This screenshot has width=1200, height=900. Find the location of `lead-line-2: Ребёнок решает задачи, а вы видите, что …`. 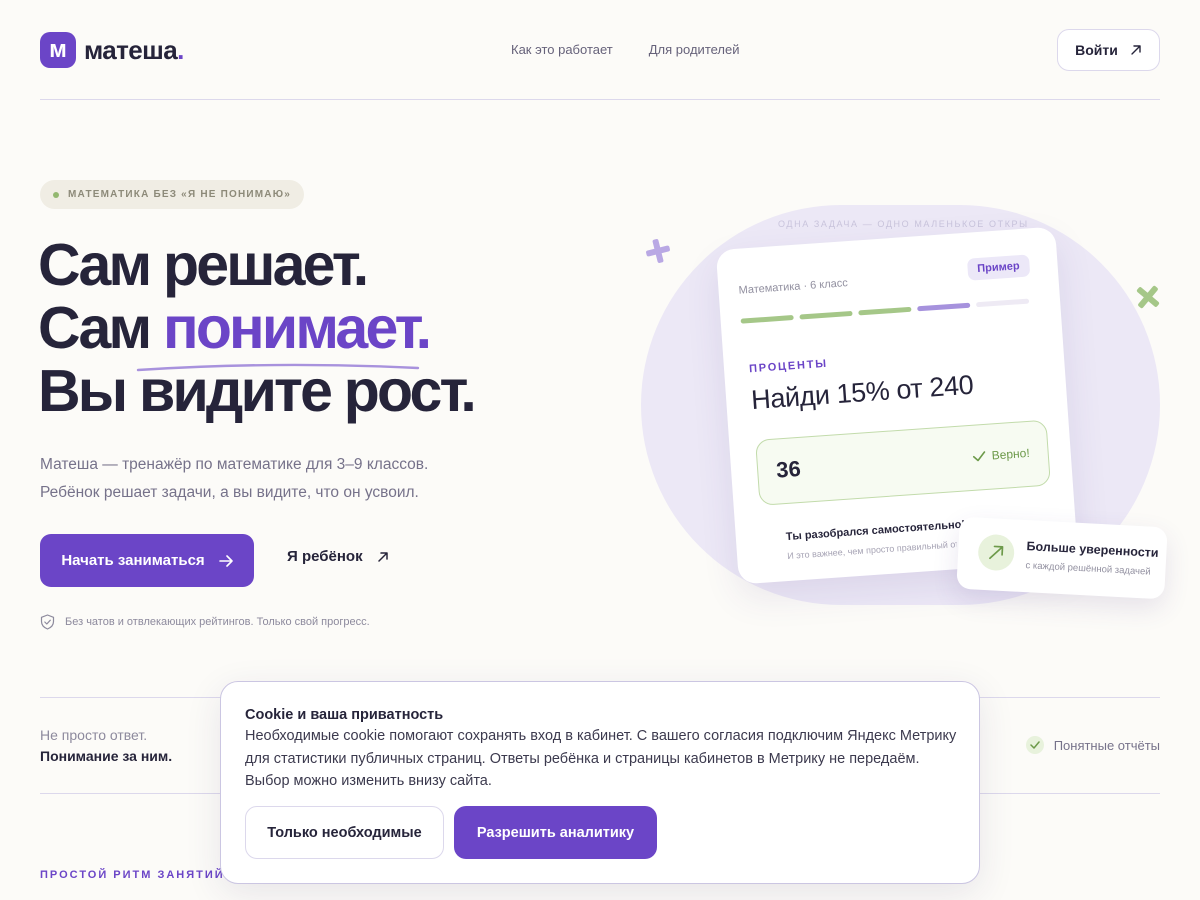

lead-line-2: Ребёнок решает задачи, а вы видите, что … is located at coordinates (229, 492).